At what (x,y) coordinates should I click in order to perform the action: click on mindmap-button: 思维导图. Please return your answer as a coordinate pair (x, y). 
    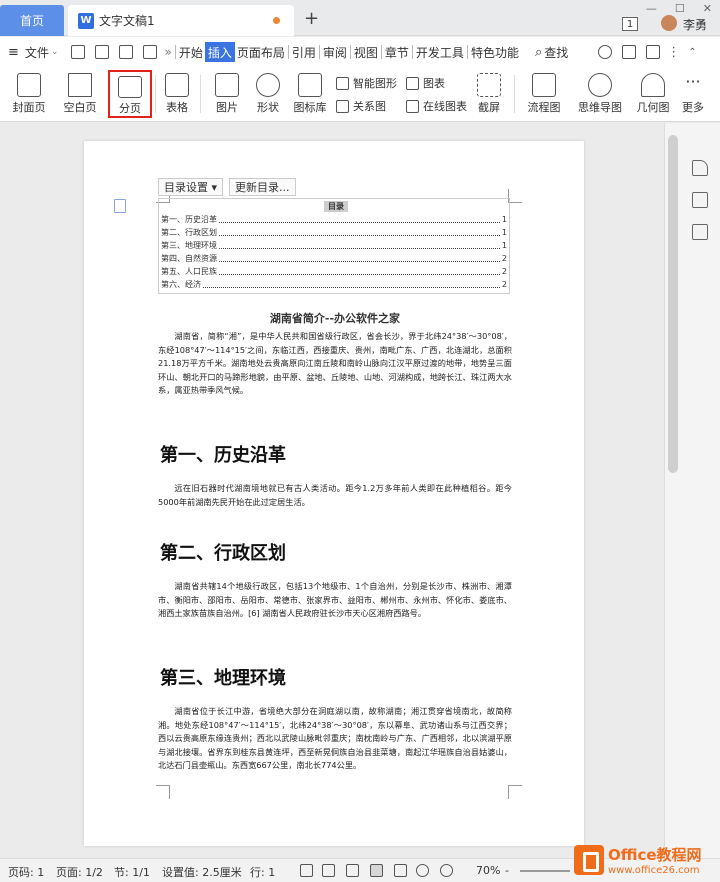
    Looking at the image, I should click on (600, 94).